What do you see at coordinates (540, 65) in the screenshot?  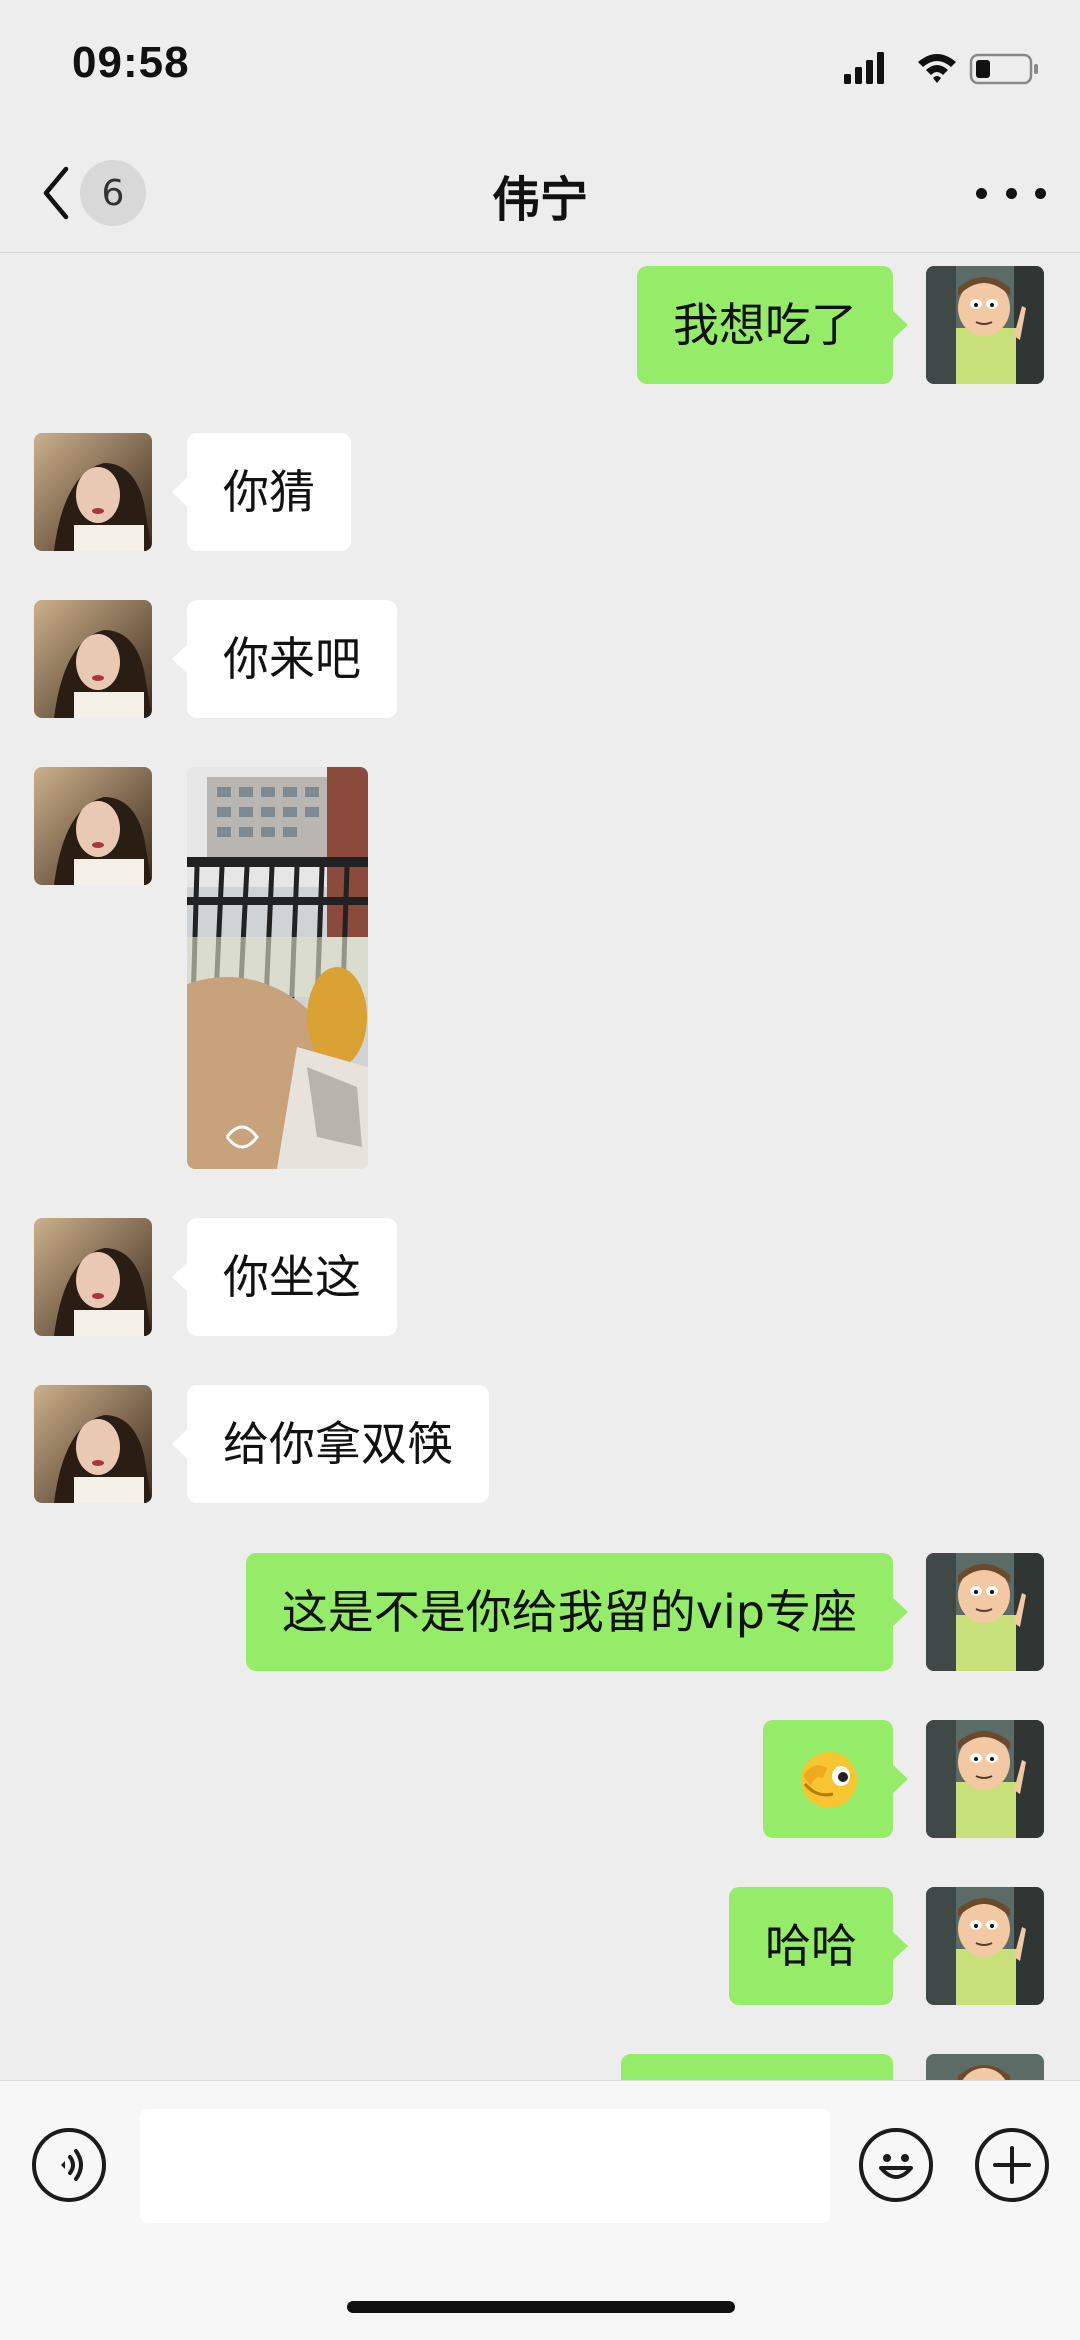 I see `status-bar: 09:58` at bounding box center [540, 65].